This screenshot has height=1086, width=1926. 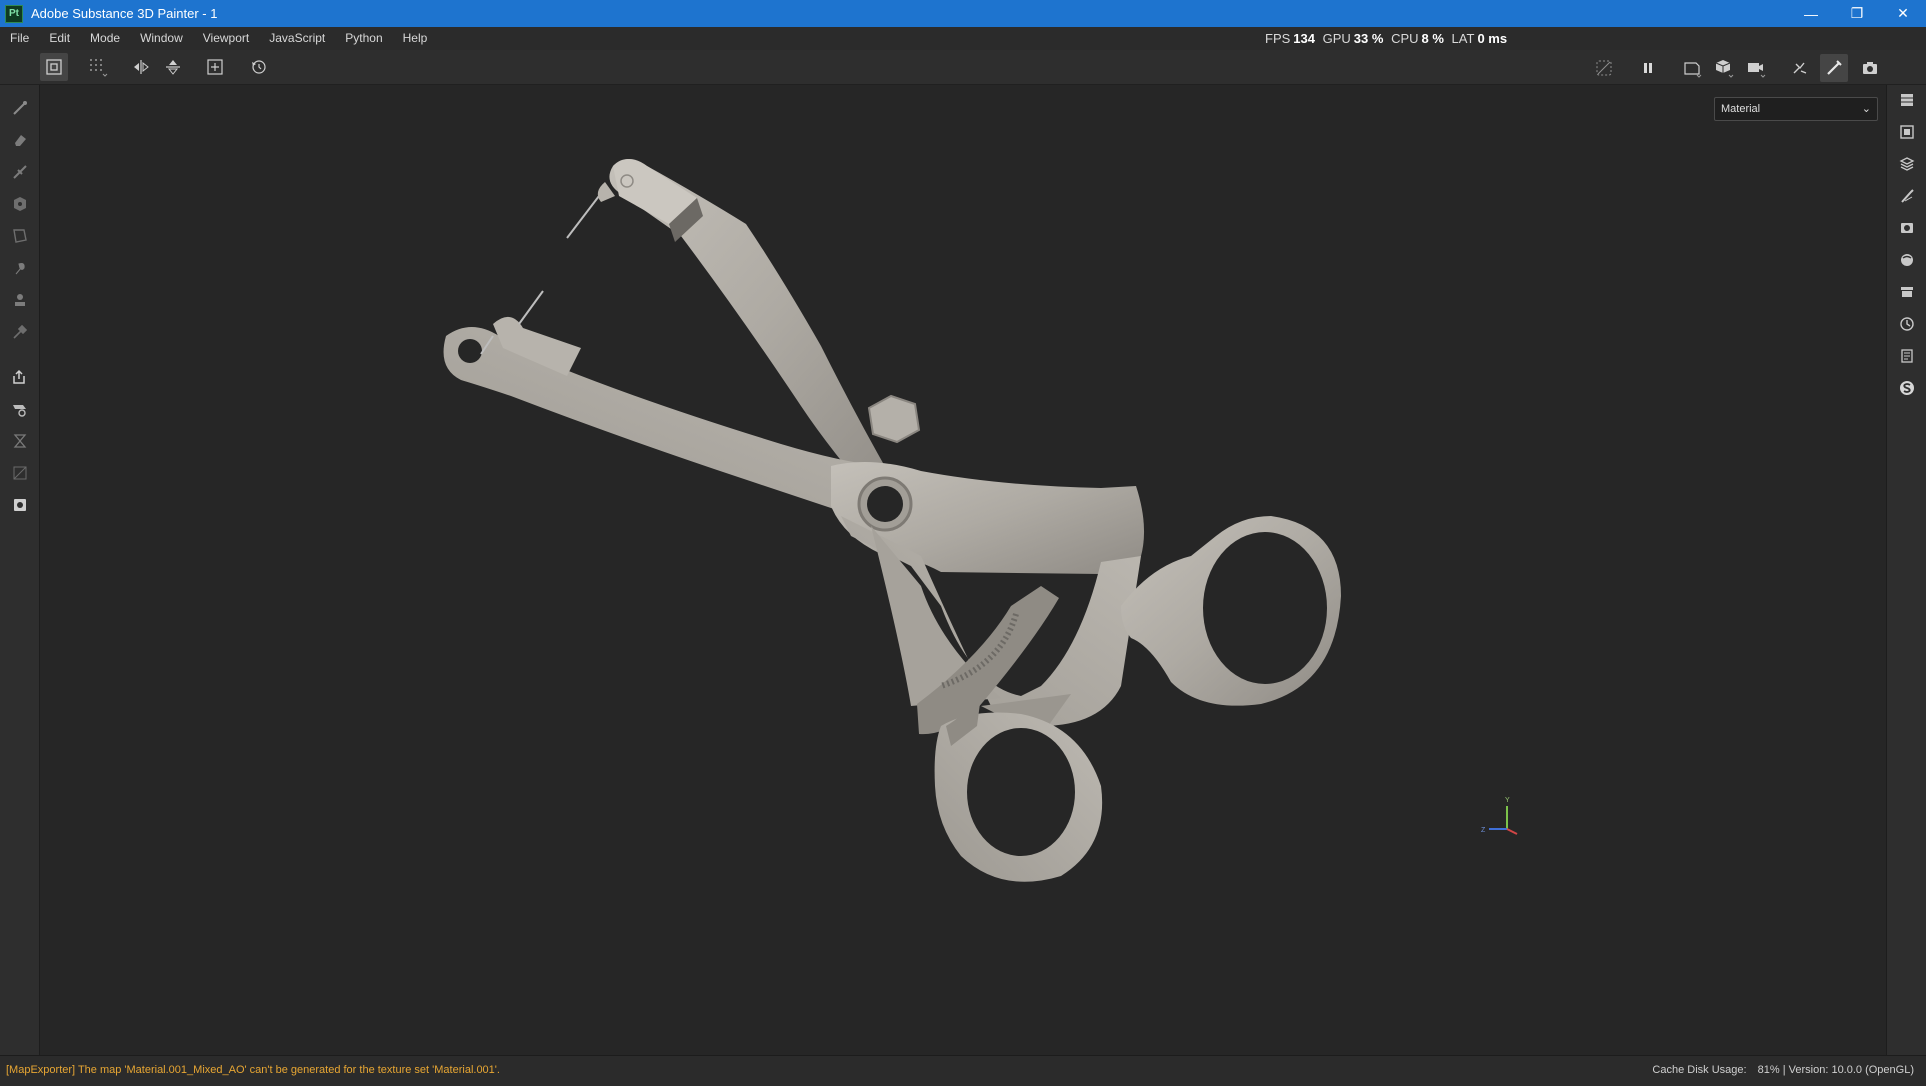 What do you see at coordinates (215, 67) in the screenshot?
I see `add-frame-icon` at bounding box center [215, 67].